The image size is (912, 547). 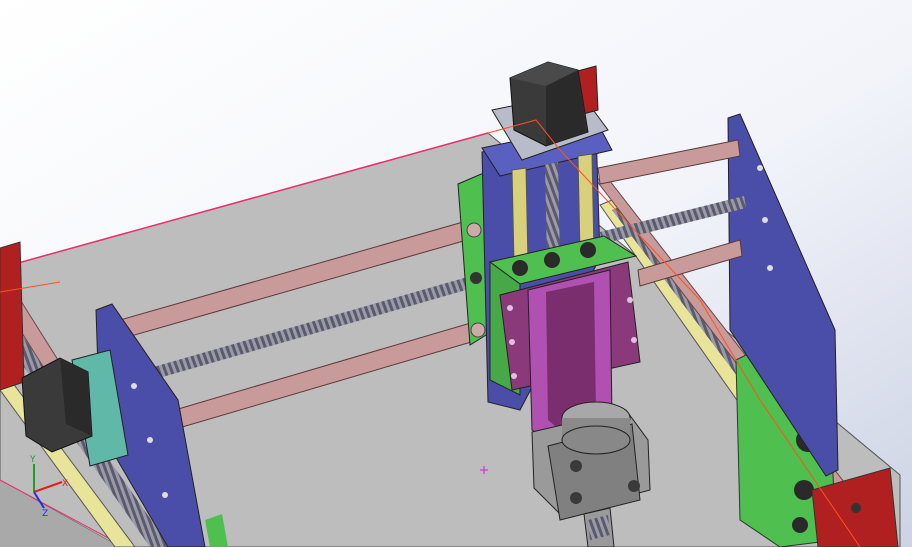 What do you see at coordinates (856, 508) in the screenshot?
I see `right-end-plate-hole` at bounding box center [856, 508].